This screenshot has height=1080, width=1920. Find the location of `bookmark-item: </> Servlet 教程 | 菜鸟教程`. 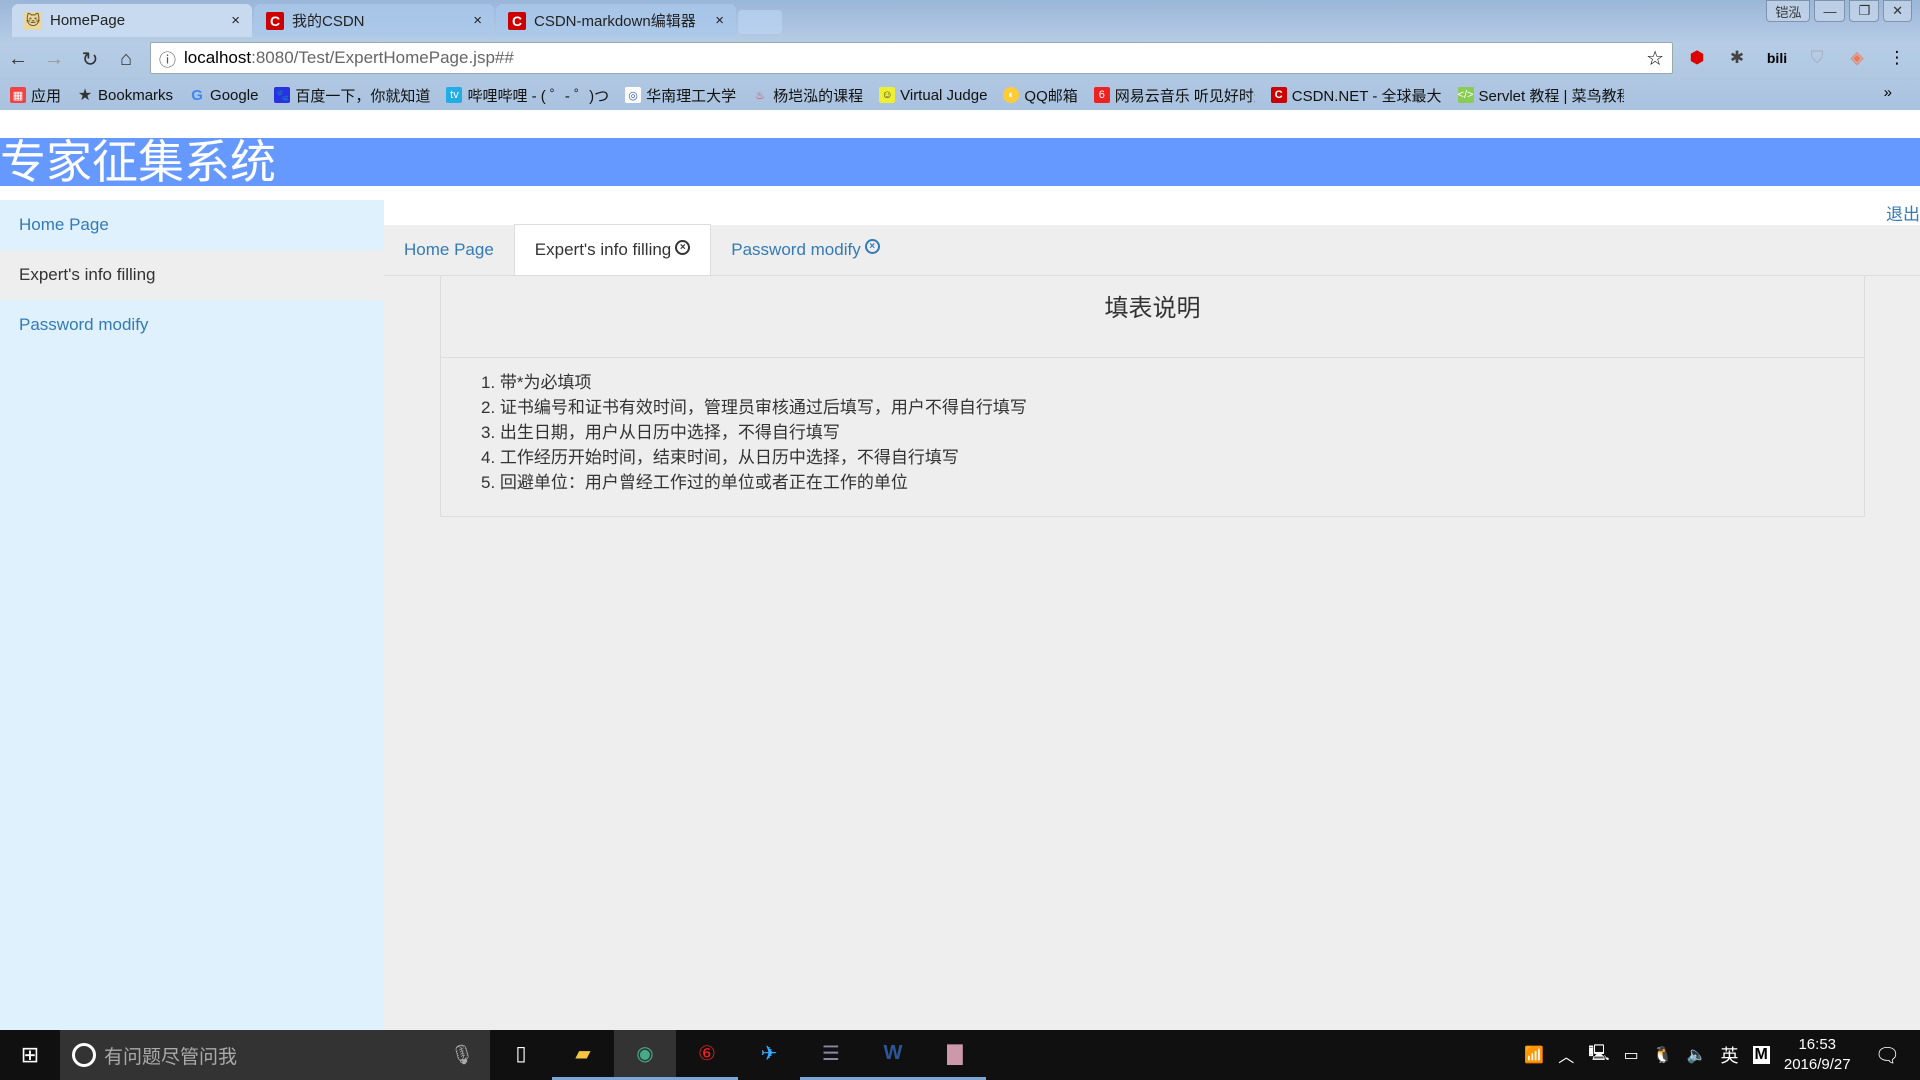

bookmark-item: </> Servlet 教程 | 菜鸟教程 is located at coordinates (1540, 95).